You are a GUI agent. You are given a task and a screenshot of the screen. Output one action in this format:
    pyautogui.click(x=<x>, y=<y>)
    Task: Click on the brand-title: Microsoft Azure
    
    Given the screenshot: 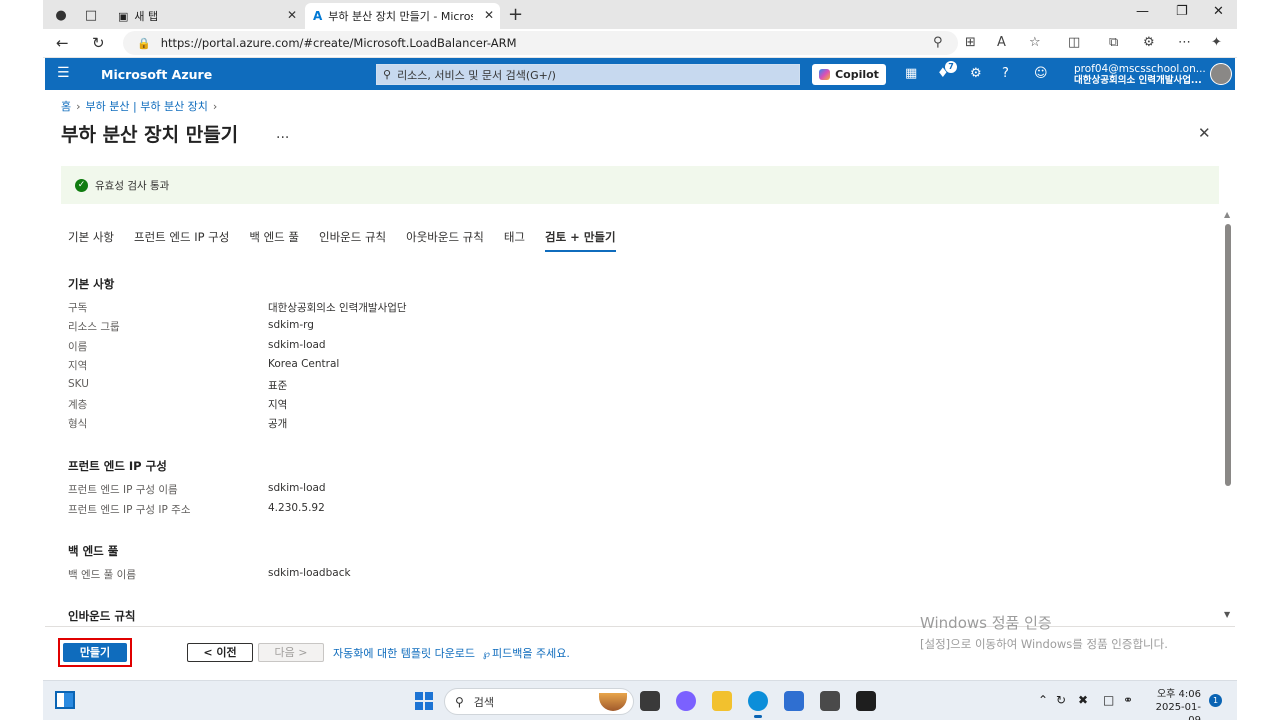 What is the action you would take?
    pyautogui.click(x=156, y=74)
    